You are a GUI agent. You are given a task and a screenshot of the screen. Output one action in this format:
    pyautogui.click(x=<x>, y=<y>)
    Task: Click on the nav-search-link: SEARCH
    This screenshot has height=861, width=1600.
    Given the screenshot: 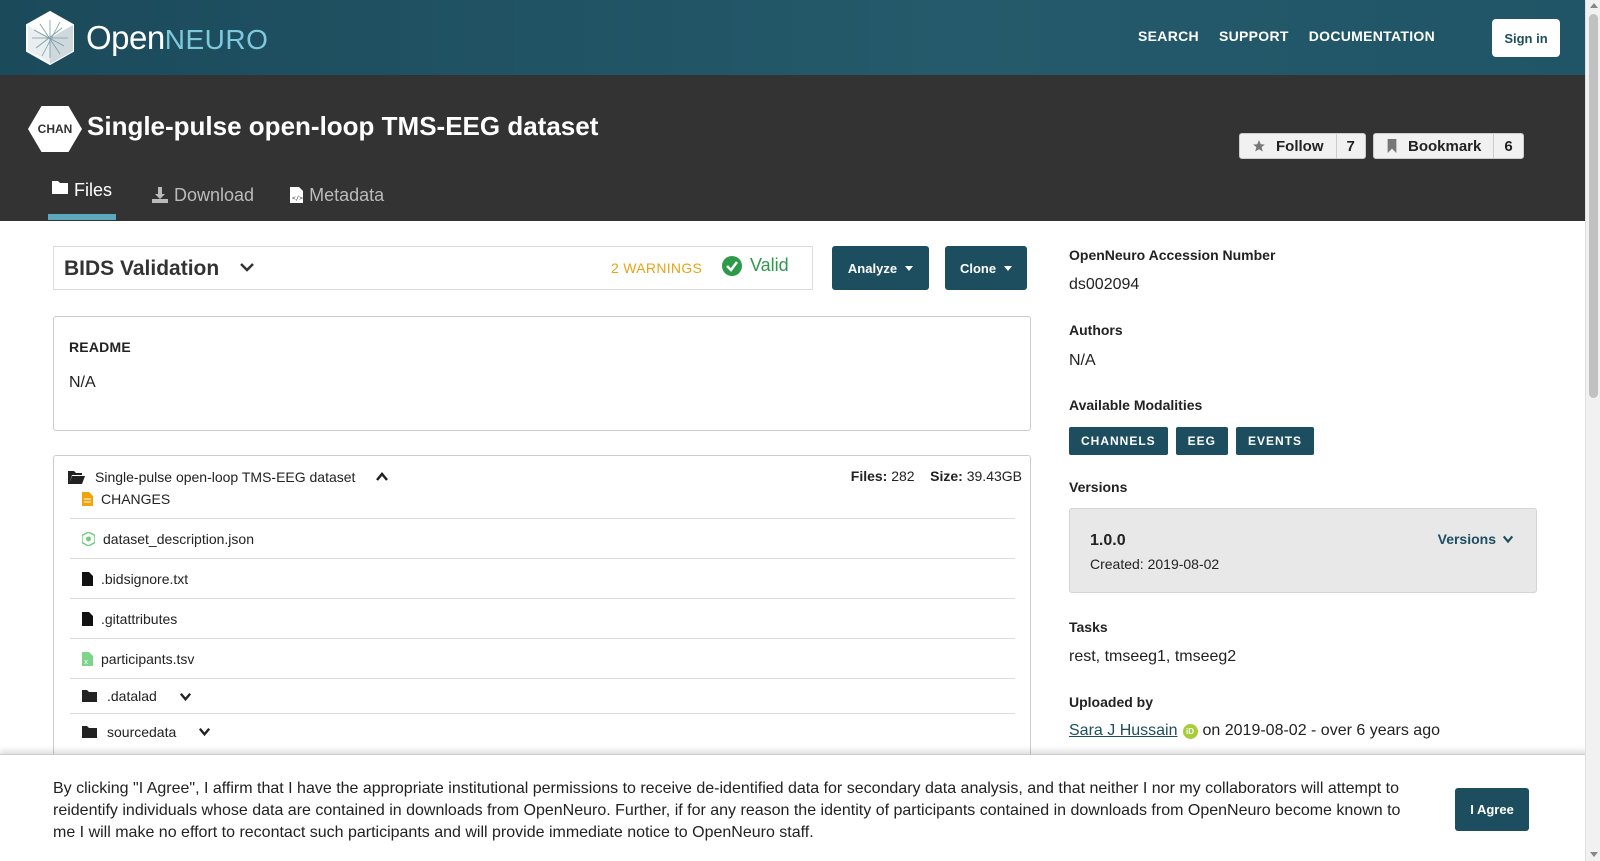 What is the action you would take?
    pyautogui.click(x=1168, y=36)
    